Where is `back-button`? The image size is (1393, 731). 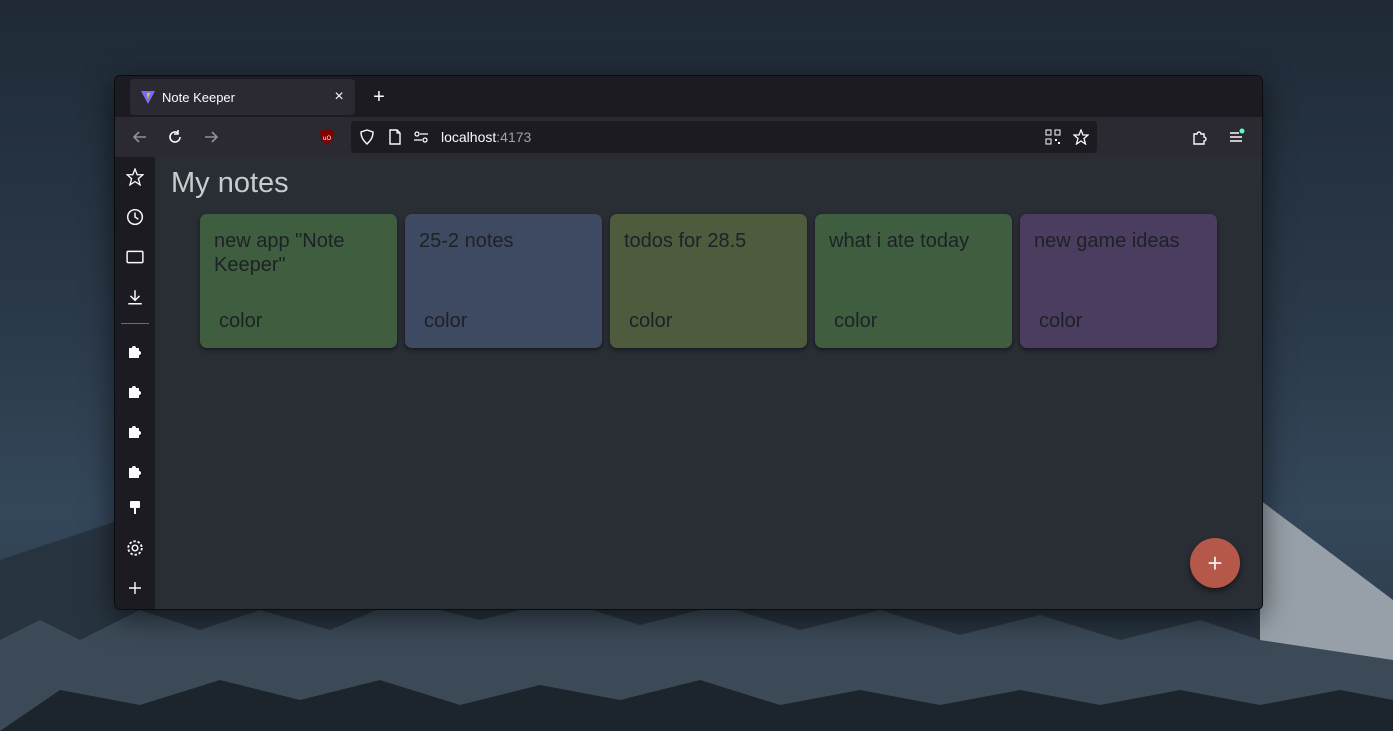 back-button is located at coordinates (140, 137).